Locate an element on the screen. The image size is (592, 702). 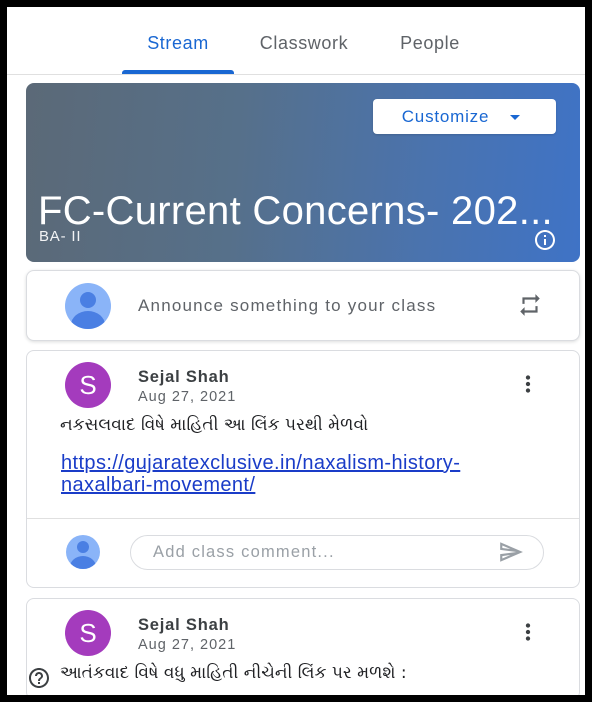
customize-label: Customize is located at coordinates (445, 116).